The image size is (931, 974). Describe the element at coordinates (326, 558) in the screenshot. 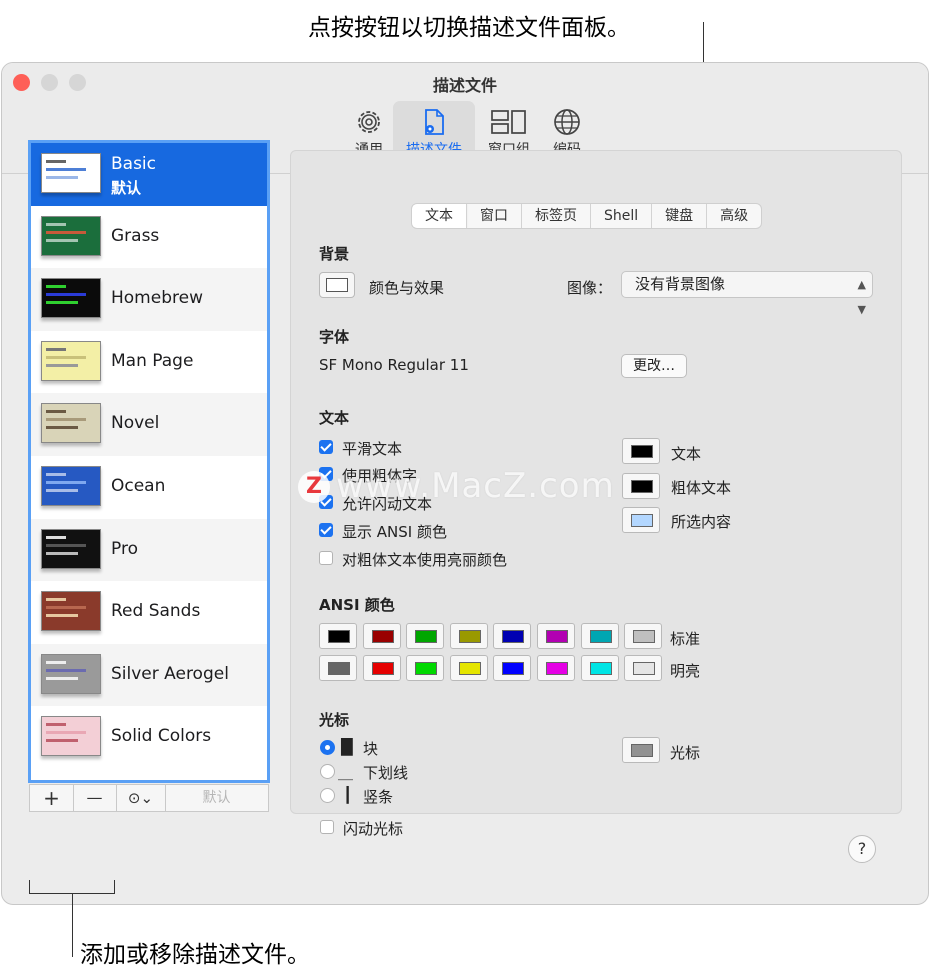

I see `bright-bold-checkbox` at that location.